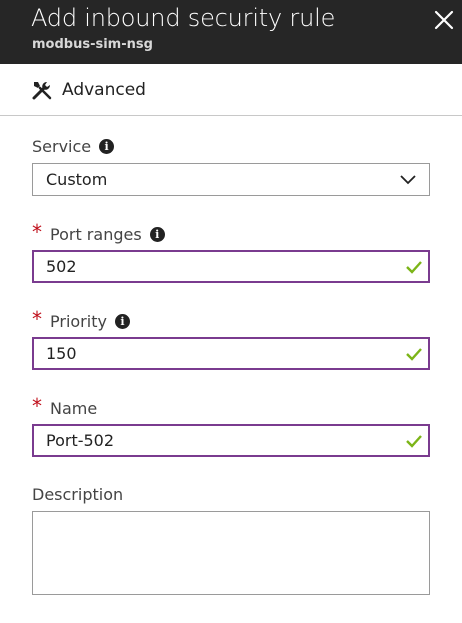  I want to click on description-label: Description, so click(77, 494).